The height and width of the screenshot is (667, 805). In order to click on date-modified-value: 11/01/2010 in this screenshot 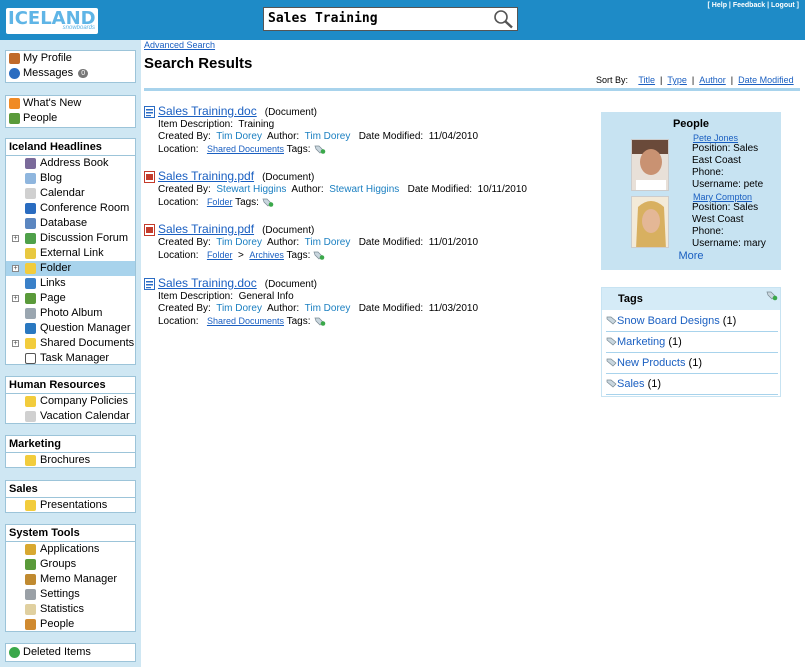, I will do `click(453, 242)`.